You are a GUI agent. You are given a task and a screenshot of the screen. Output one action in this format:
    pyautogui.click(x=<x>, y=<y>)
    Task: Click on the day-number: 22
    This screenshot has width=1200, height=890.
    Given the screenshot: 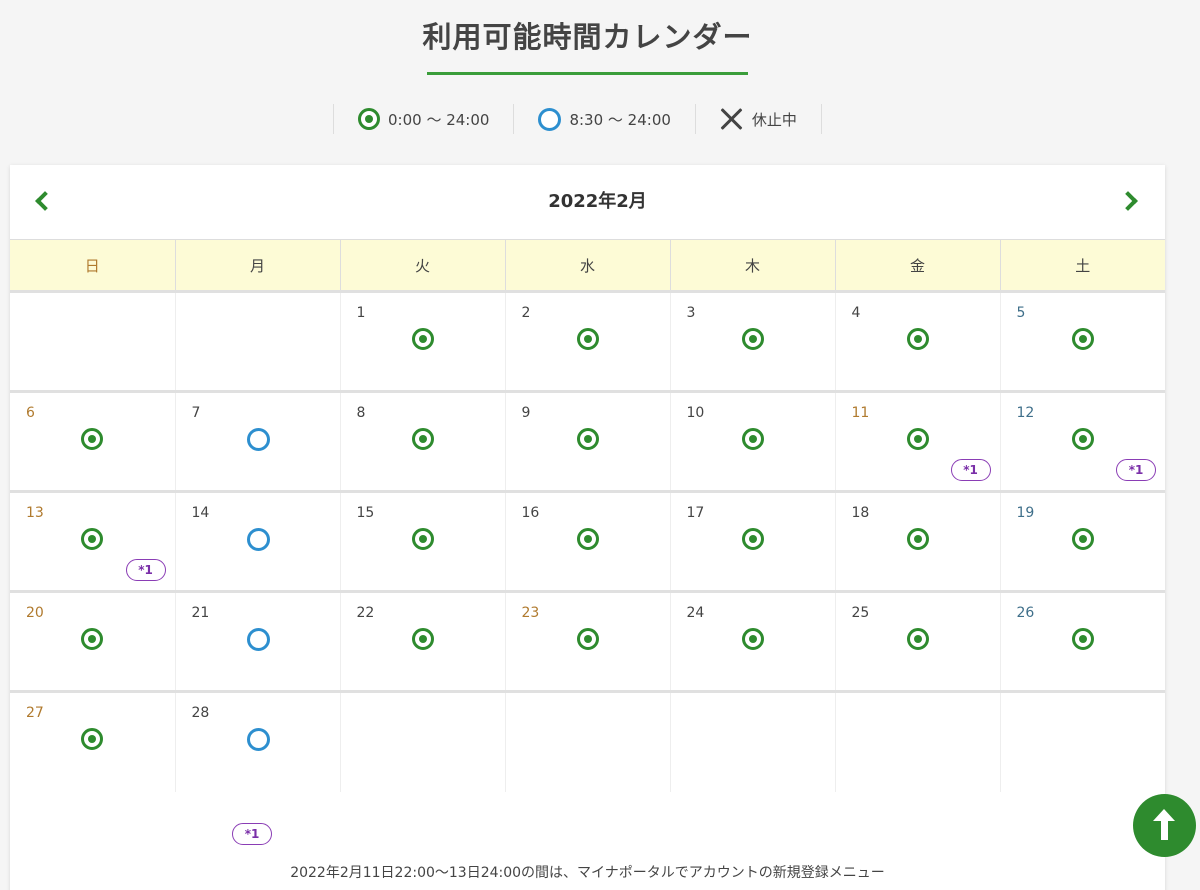 What is the action you would take?
    pyautogui.click(x=365, y=613)
    